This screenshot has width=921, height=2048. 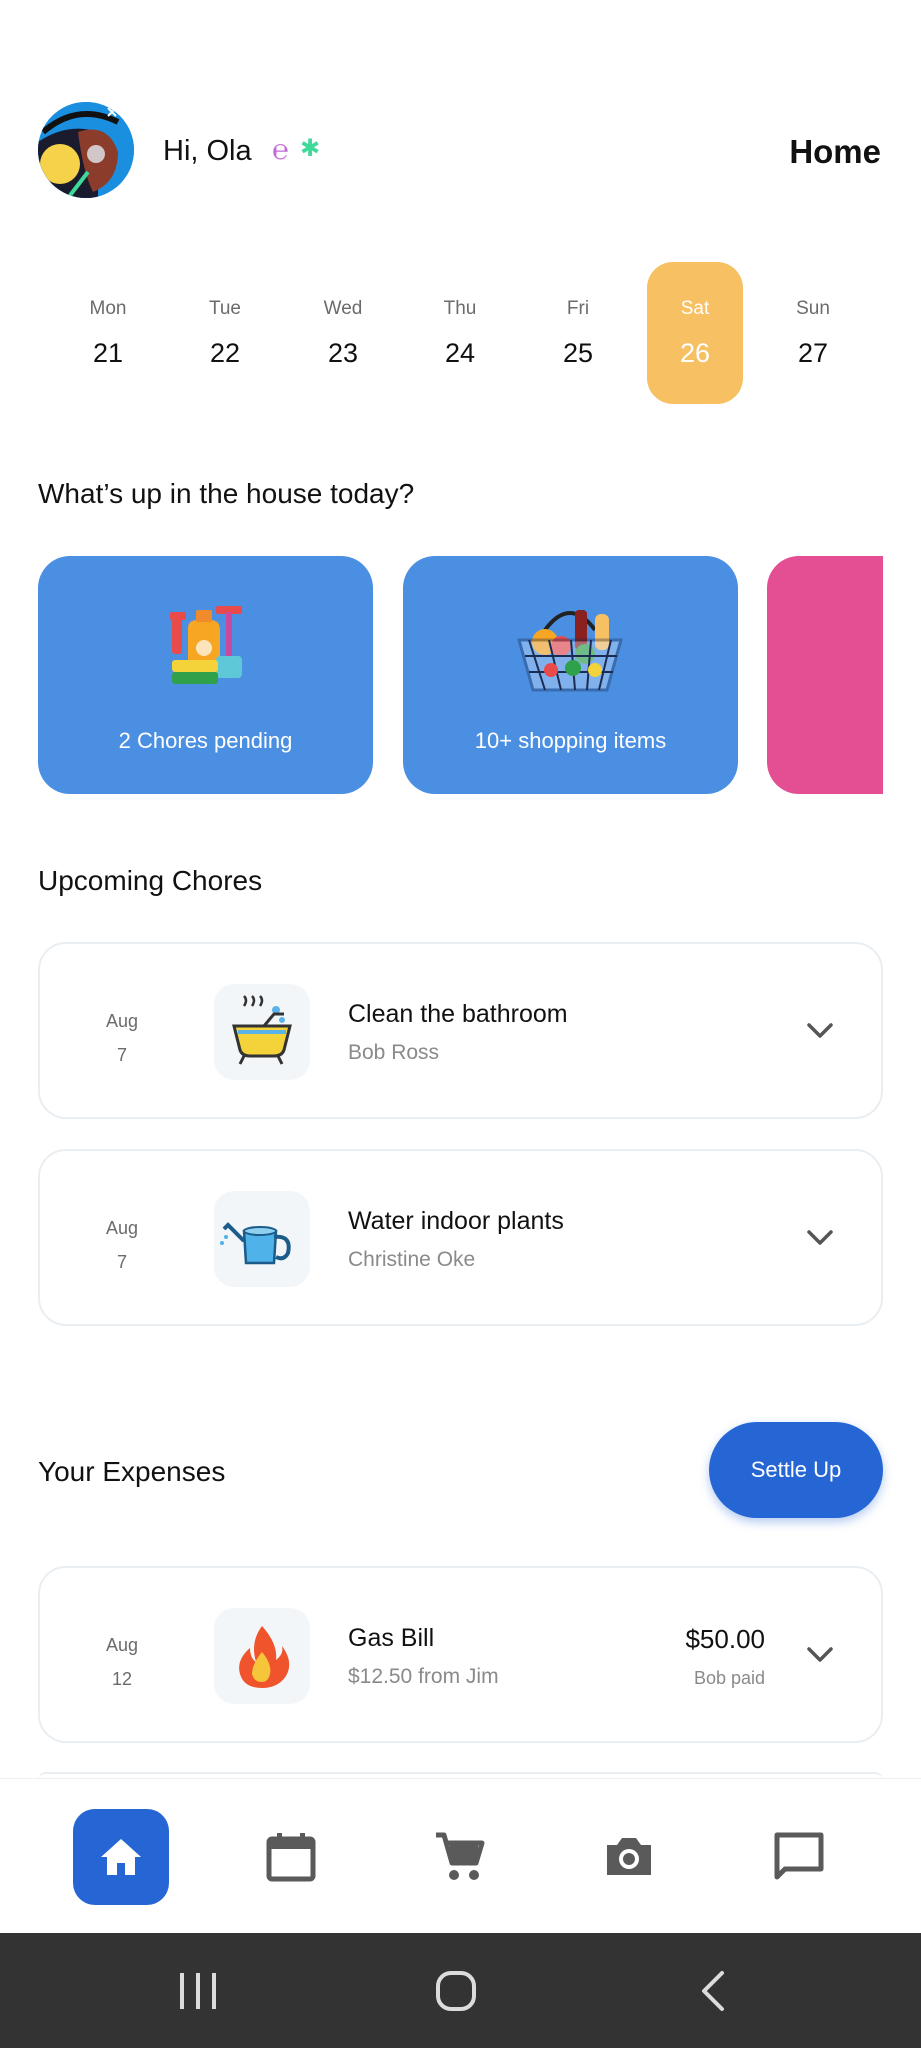 I want to click on chore-row: Aug 7 Clean the bathroom Bob Ross, so click(x=460, y=1030).